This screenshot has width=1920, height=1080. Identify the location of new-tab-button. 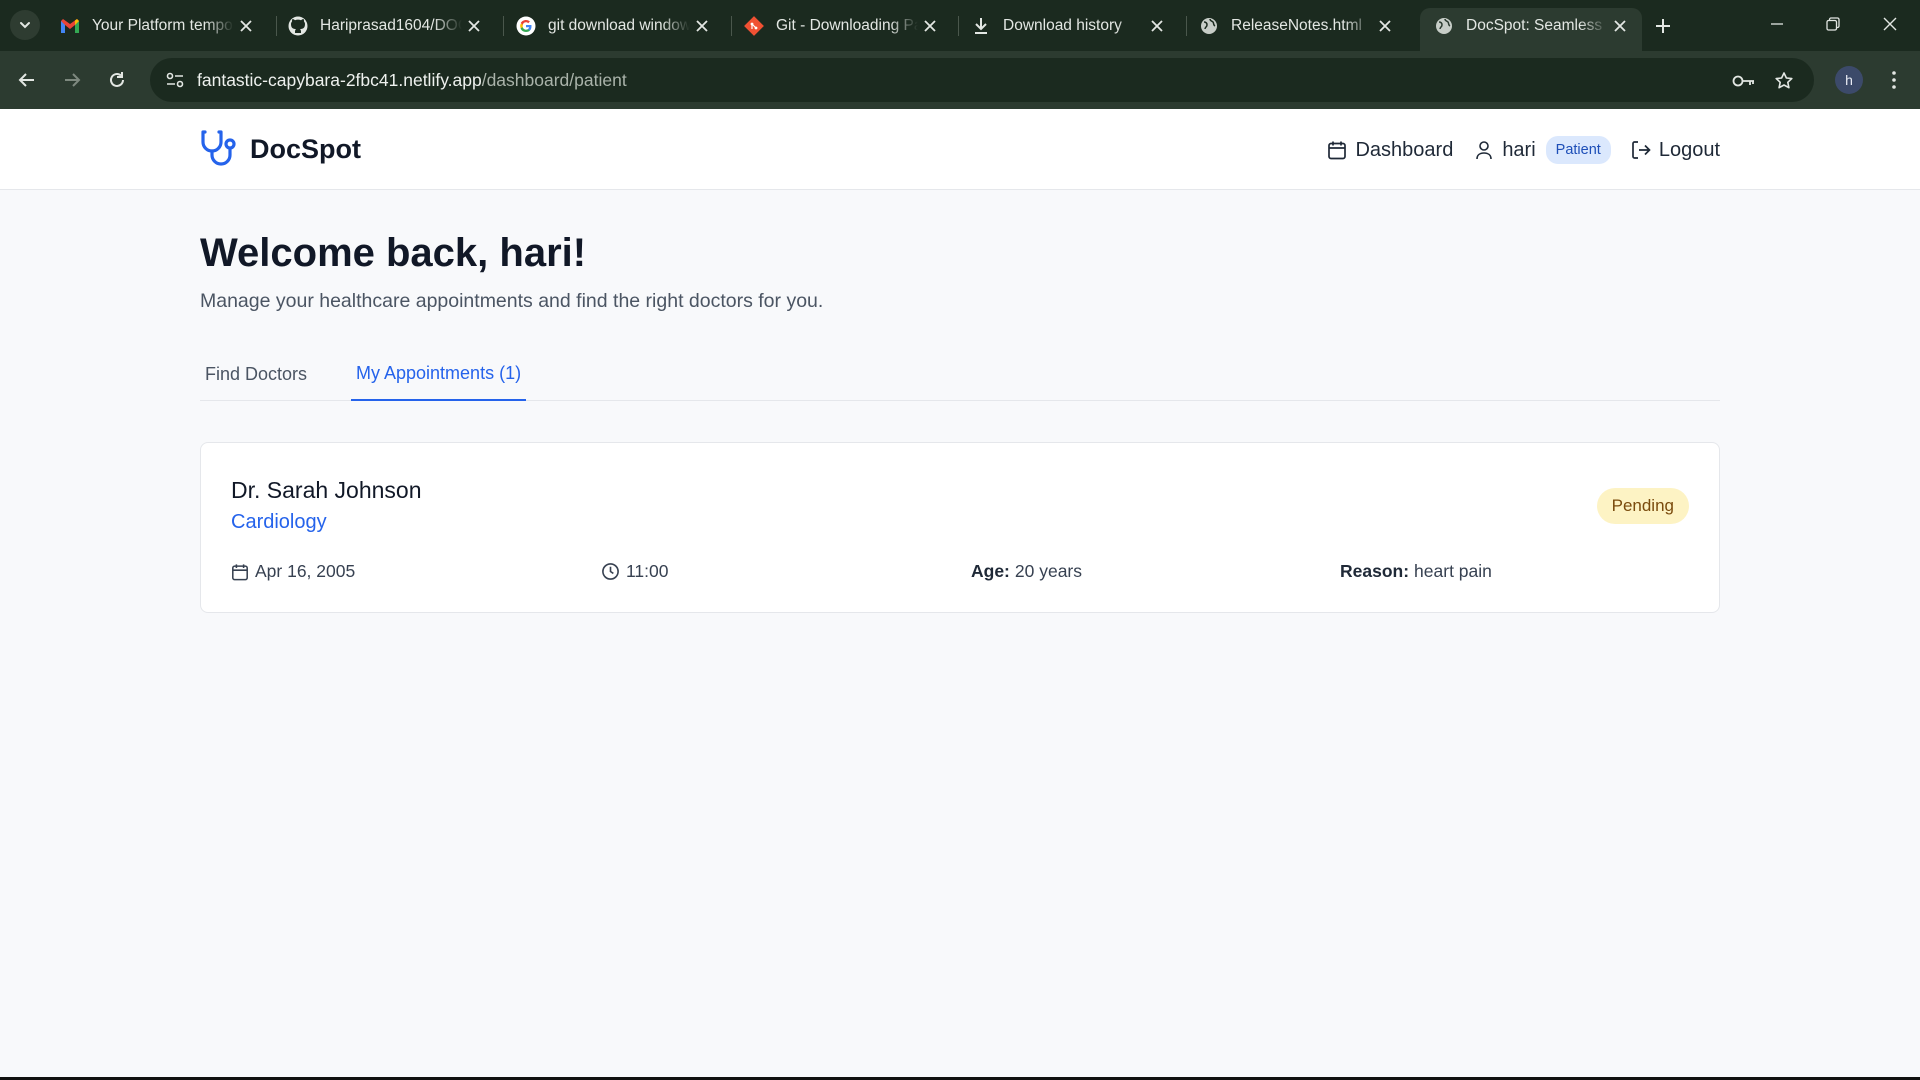
(1663, 26).